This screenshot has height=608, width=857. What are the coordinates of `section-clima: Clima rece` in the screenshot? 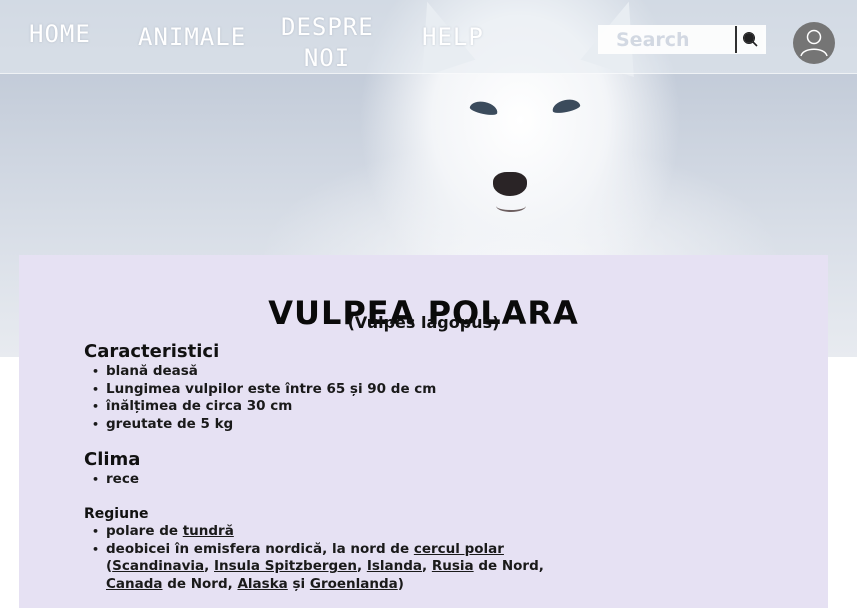 It's located at (112, 469).